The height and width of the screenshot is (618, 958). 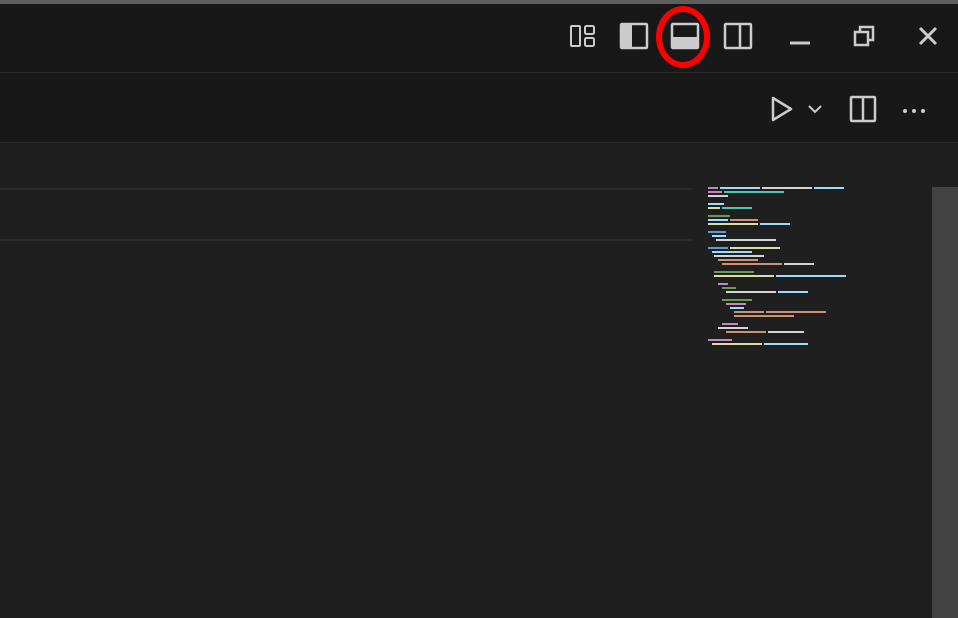 I want to click on close-icon, so click(x=928, y=36).